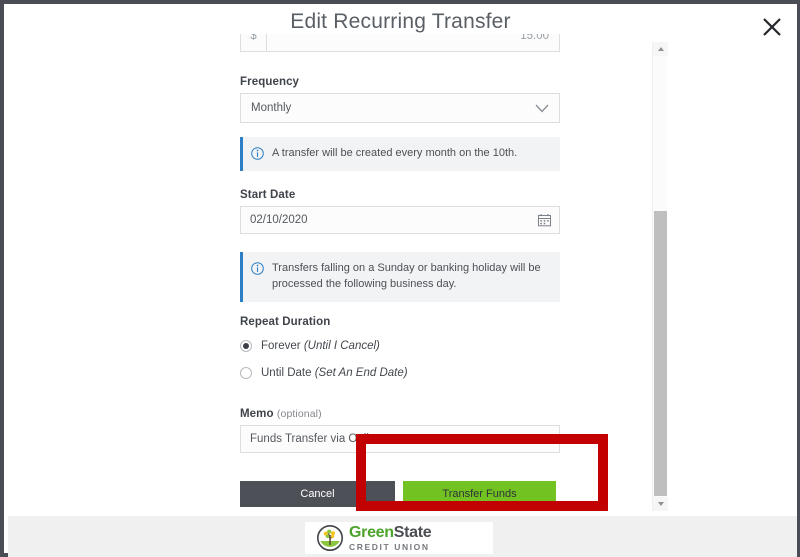 This screenshot has height=557, width=800. What do you see at coordinates (389, 546) in the screenshot?
I see `logo-subtitle: CREDIT UNION` at bounding box center [389, 546].